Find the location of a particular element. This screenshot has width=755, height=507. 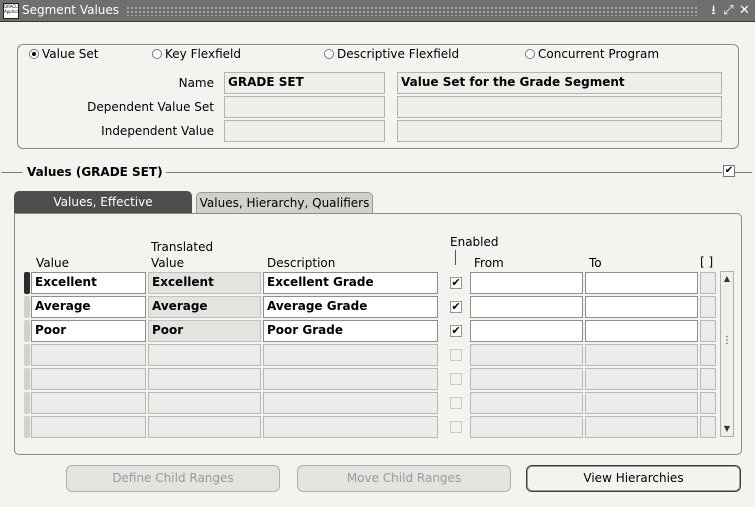

column-header-value: Value is located at coordinates (52, 263).